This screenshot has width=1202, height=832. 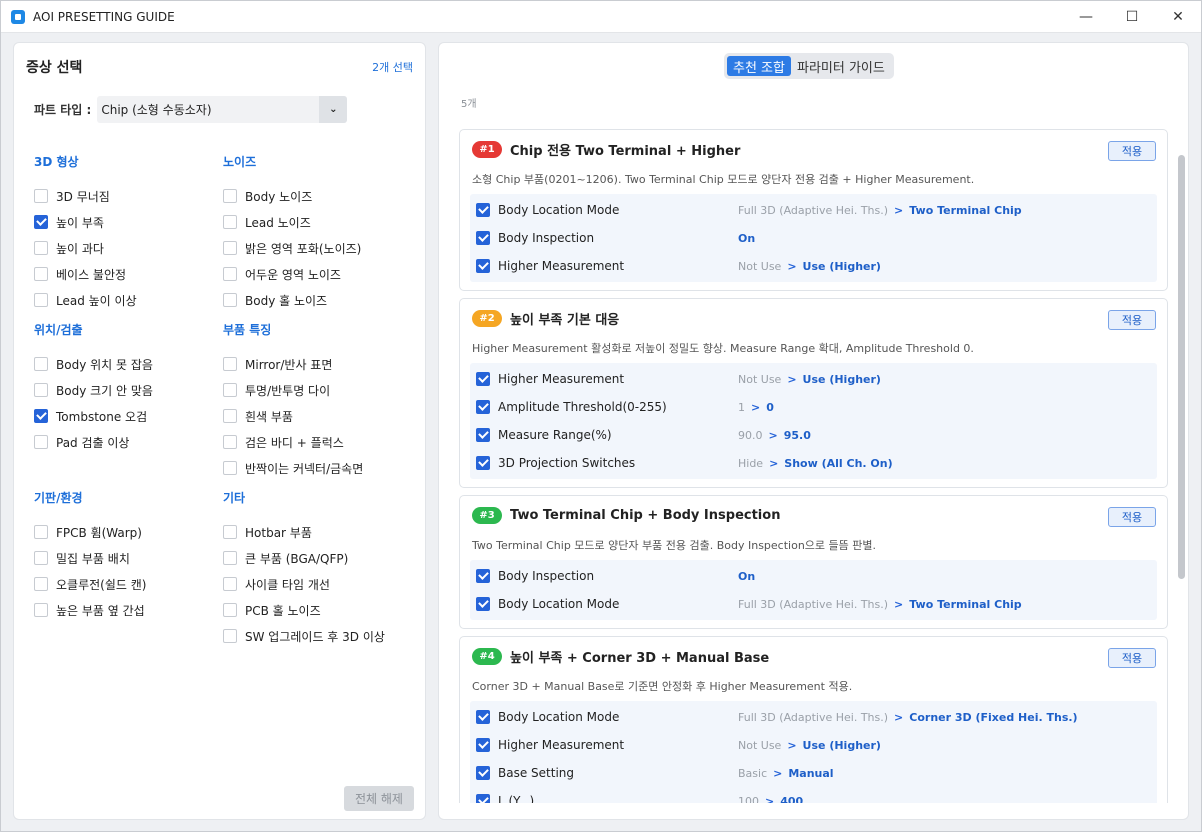 What do you see at coordinates (85, 274) in the screenshot?
I see `symptom-option: 베이스 불안정` at bounding box center [85, 274].